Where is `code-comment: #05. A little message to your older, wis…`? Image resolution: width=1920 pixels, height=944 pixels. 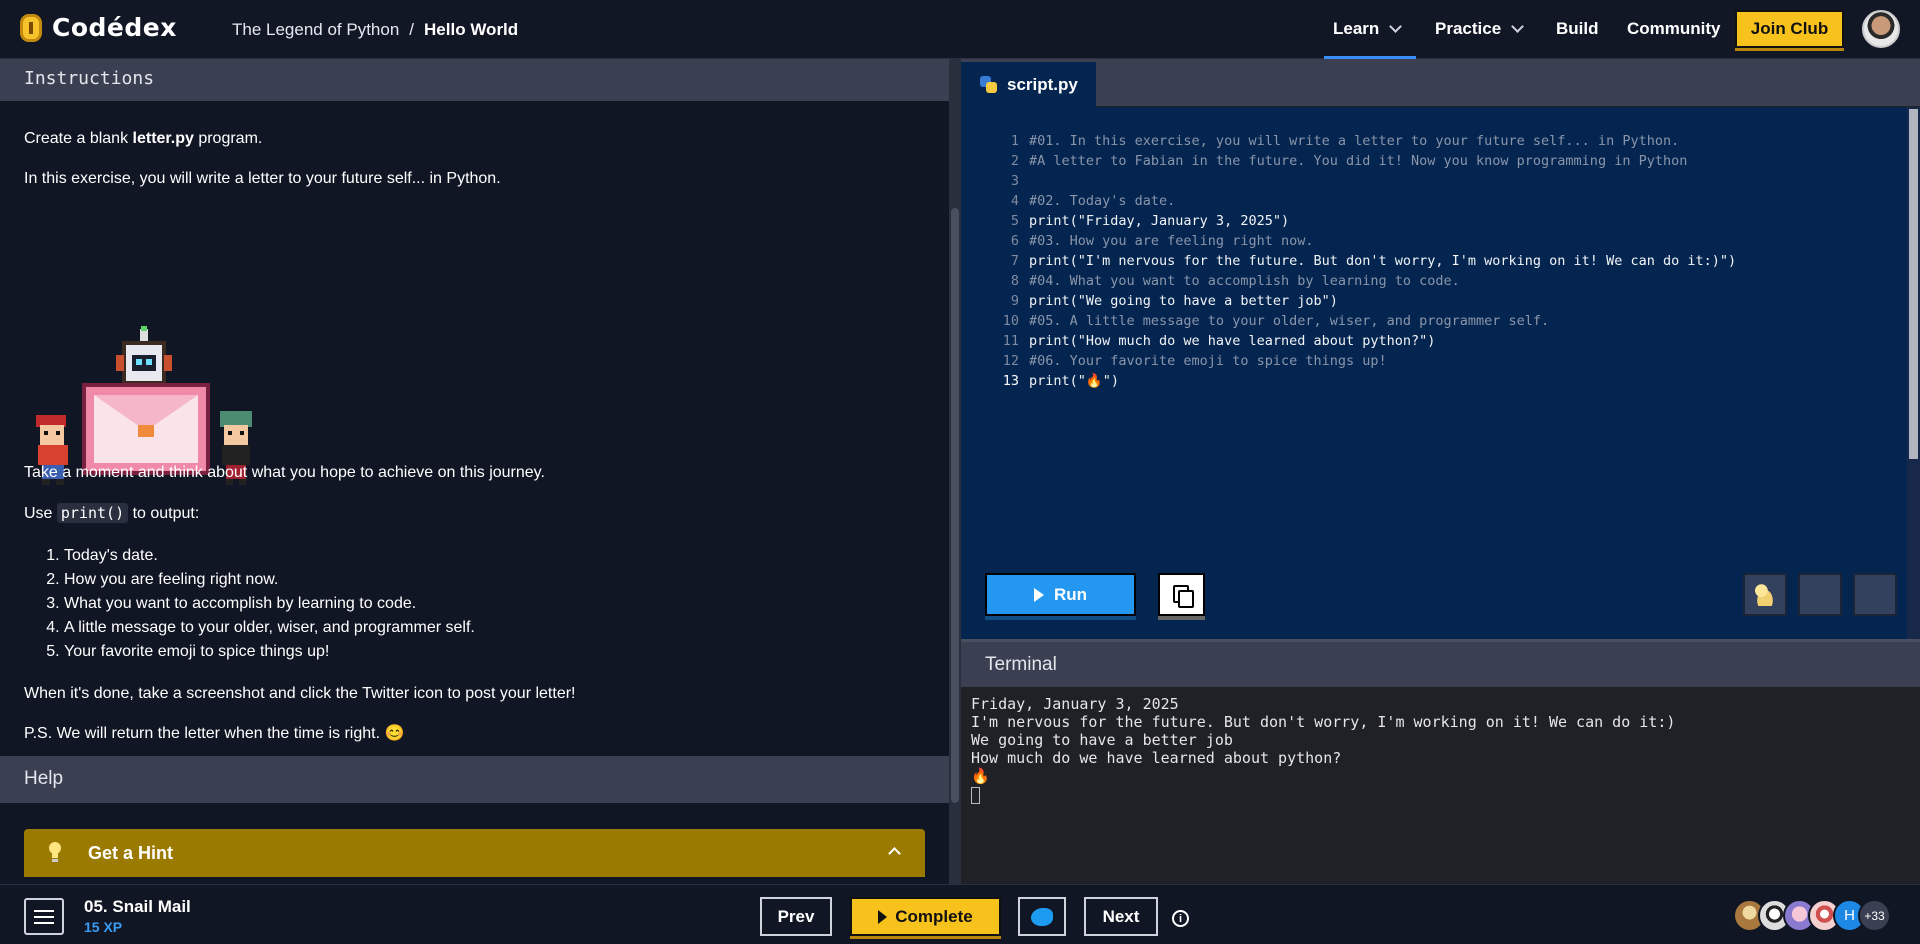
code-comment: #05. A little message to your older, wis… is located at coordinates (1289, 321).